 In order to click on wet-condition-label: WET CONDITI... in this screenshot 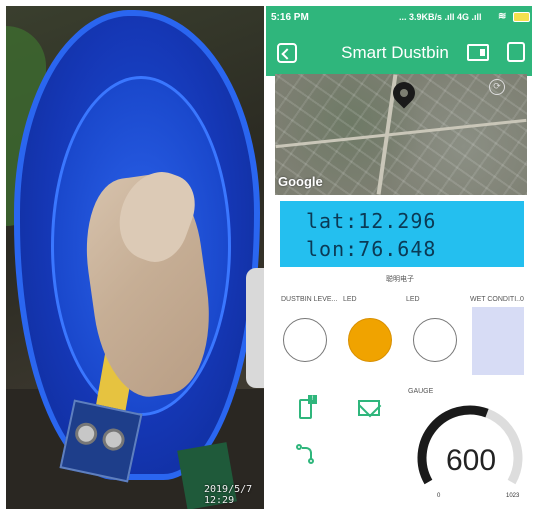, I will do `click(495, 299)`.